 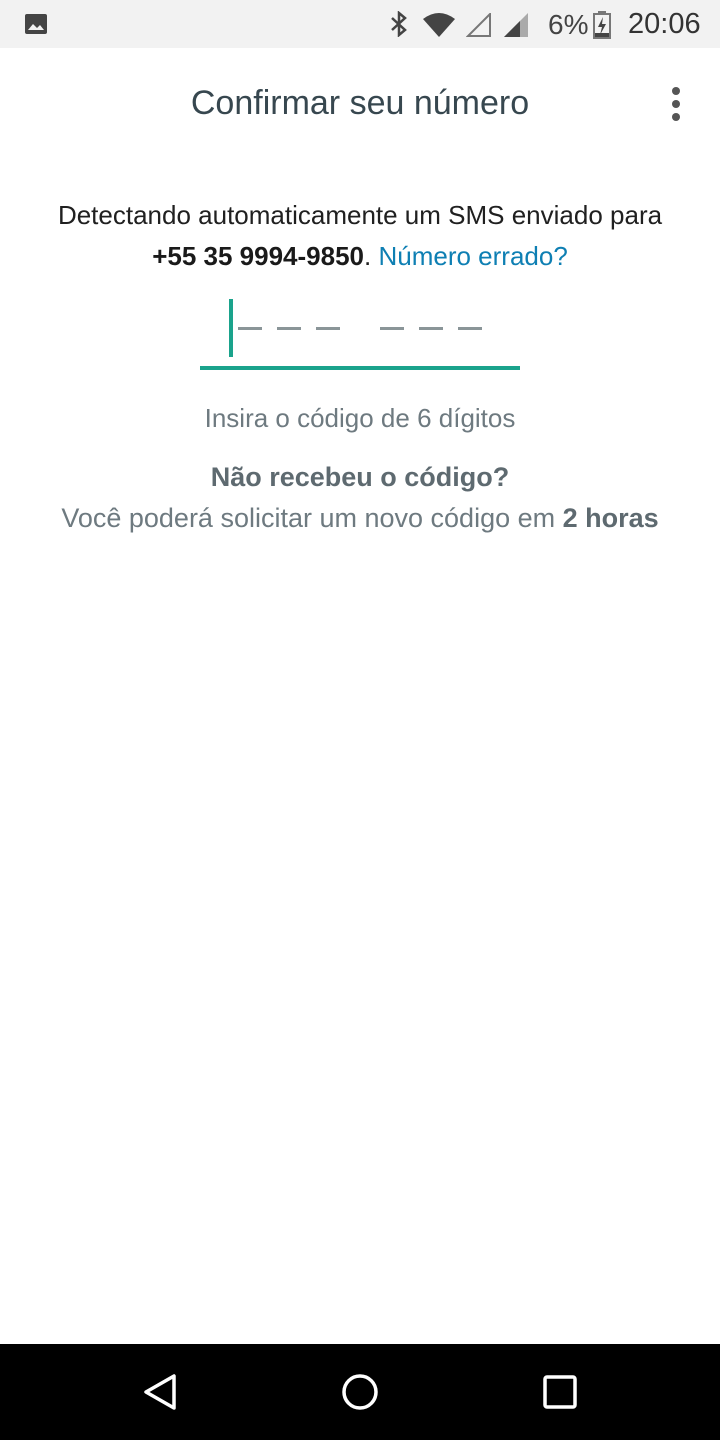 What do you see at coordinates (610, 518) in the screenshot?
I see `resend-wait-time: 2 horas` at bounding box center [610, 518].